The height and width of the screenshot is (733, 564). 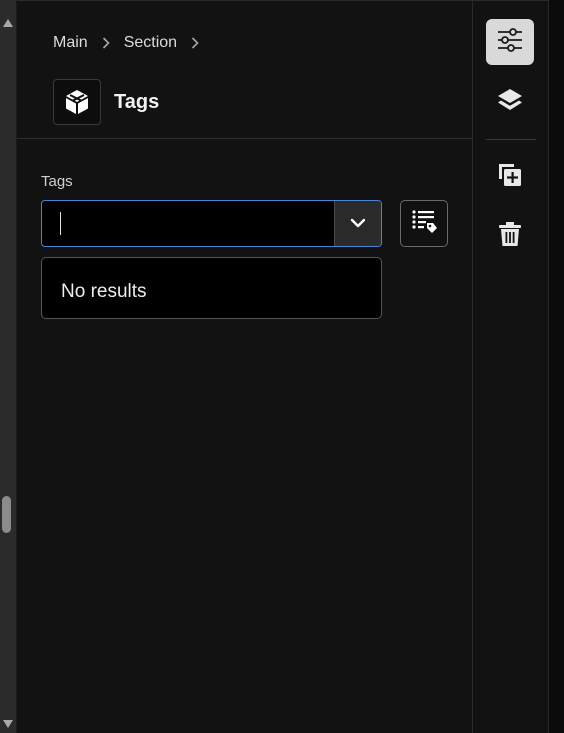 What do you see at coordinates (57, 181) in the screenshot?
I see `tags-field-label: Tags` at bounding box center [57, 181].